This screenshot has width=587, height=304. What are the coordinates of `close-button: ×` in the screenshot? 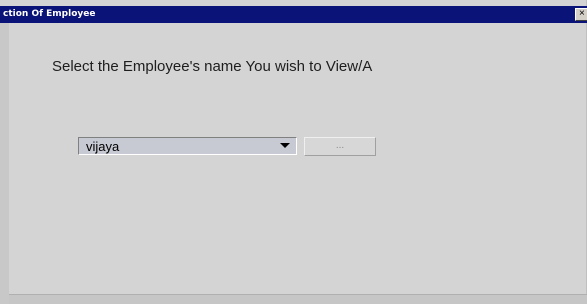 It's located at (581, 14).